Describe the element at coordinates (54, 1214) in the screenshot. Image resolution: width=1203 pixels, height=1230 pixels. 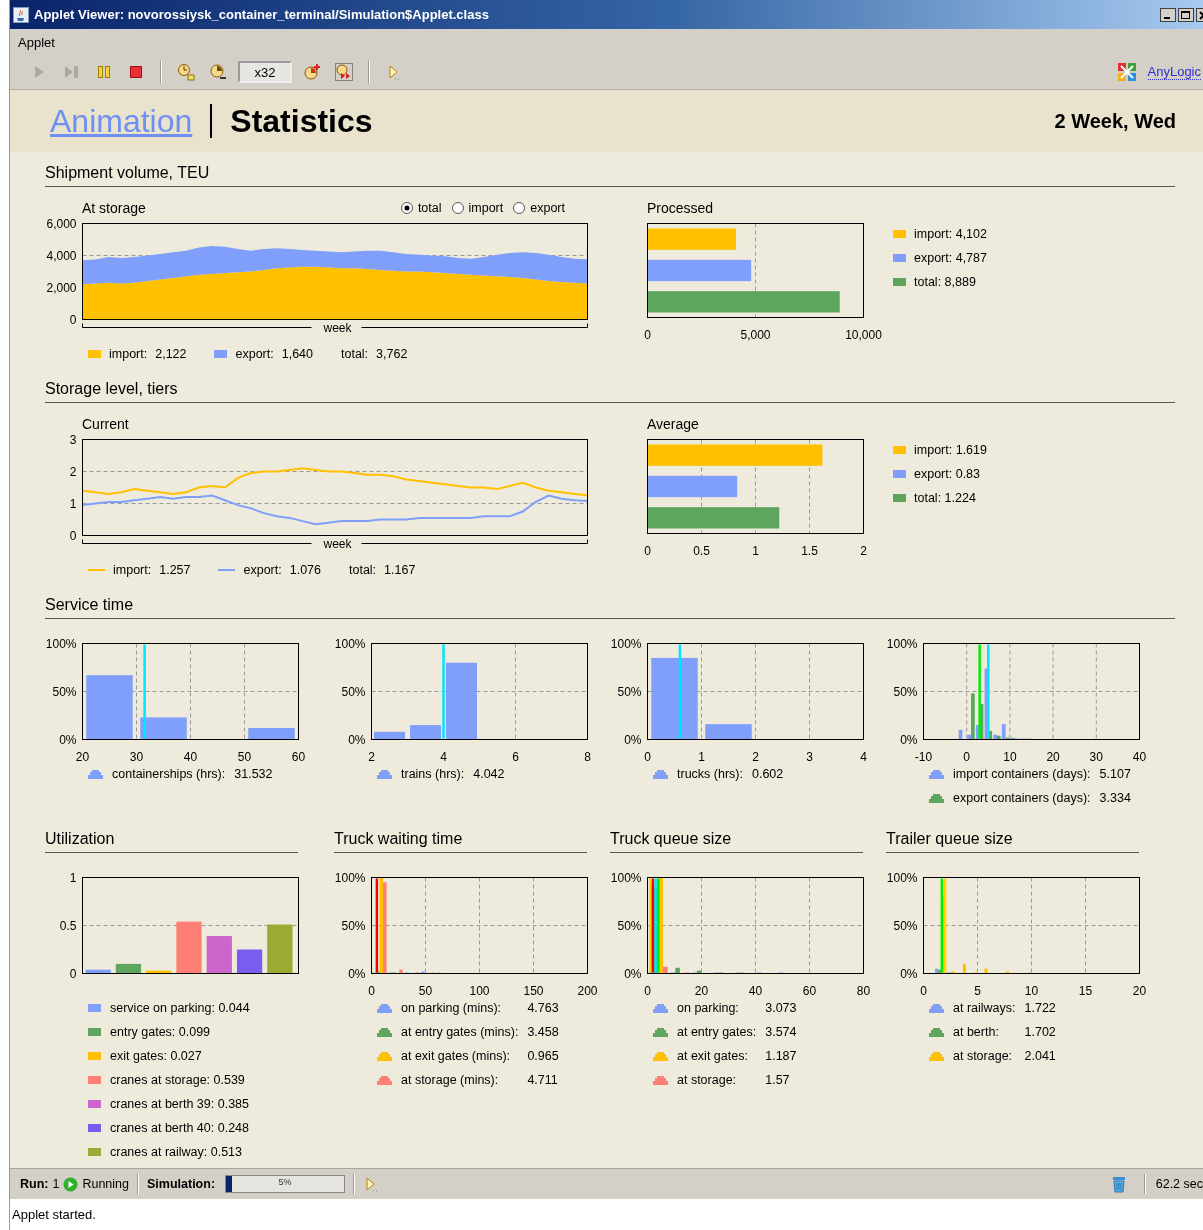
I see `status-message: Applet started.` at that location.